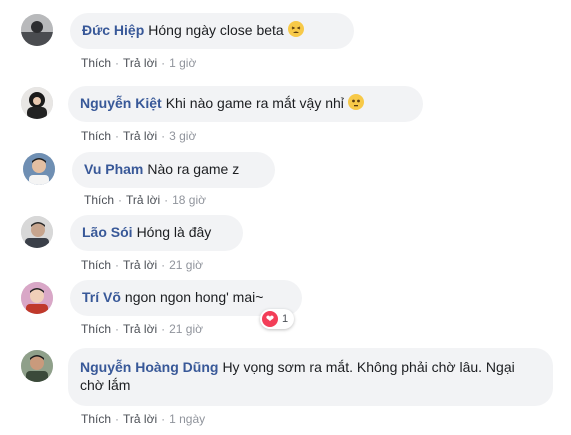 The image size is (571, 435). I want to click on flushed-face-emoji, so click(355, 102).